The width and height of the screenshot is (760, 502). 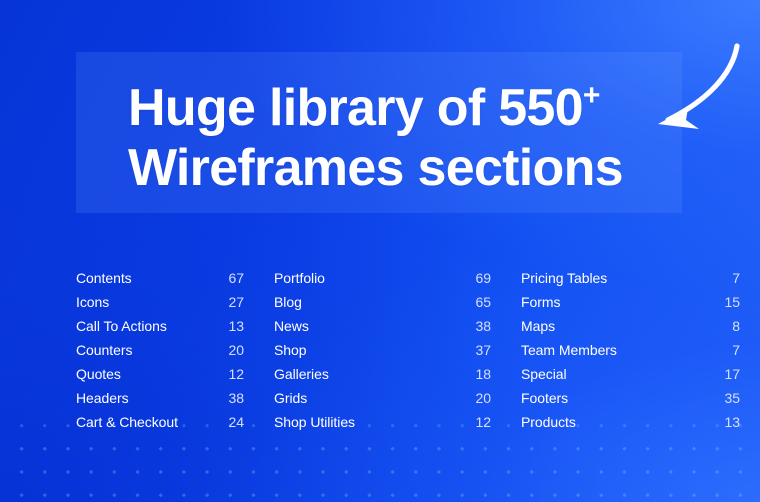 What do you see at coordinates (640, 398) in the screenshot?
I see `list-item: Footers 35` at bounding box center [640, 398].